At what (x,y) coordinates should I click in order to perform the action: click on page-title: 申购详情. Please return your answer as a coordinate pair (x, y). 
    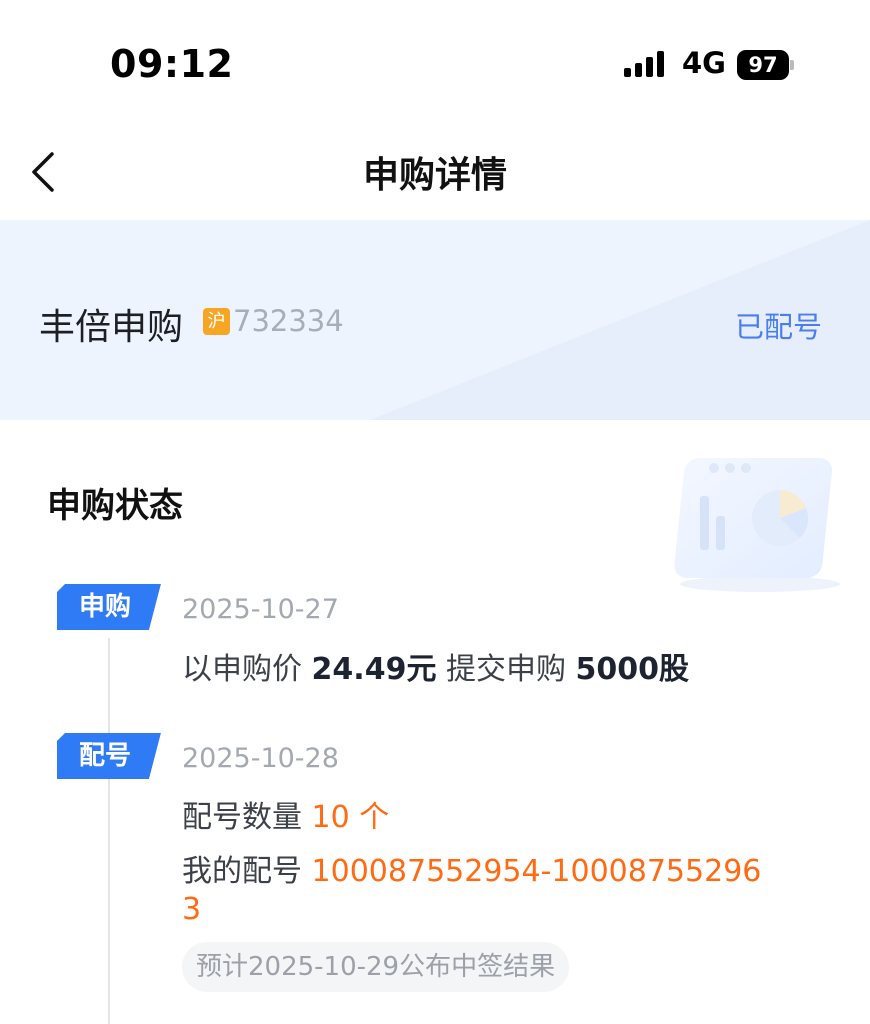
    Looking at the image, I should click on (434, 175).